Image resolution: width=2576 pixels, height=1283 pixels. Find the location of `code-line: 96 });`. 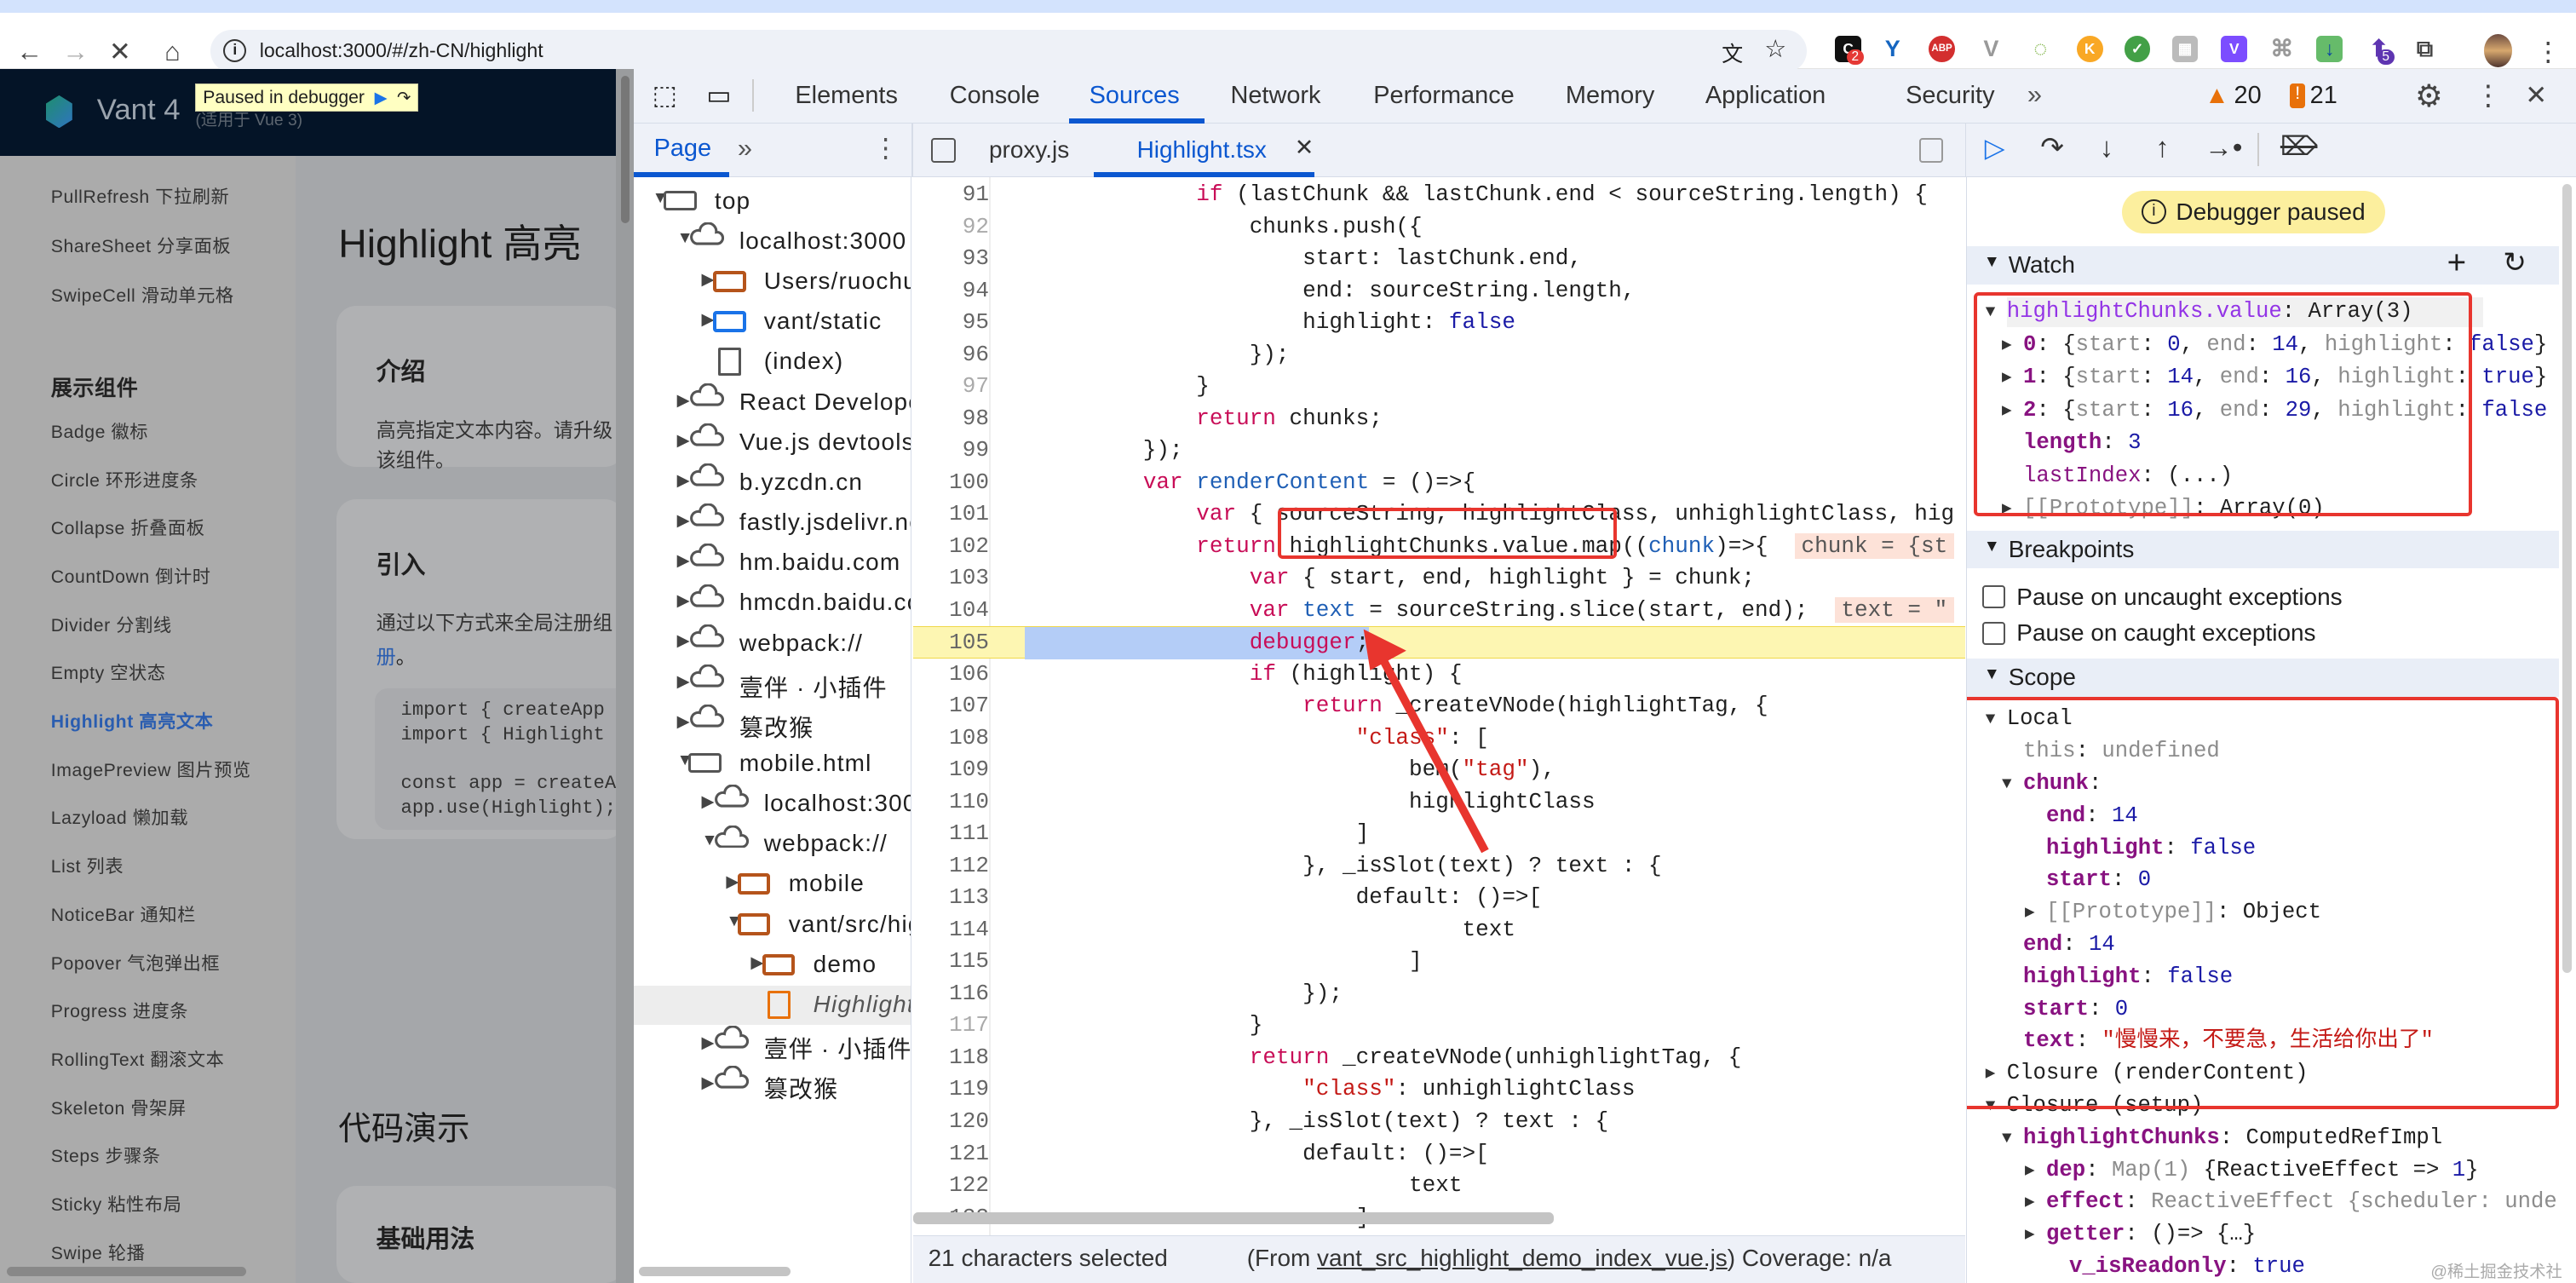

code-line: 96 }); is located at coordinates (1439, 355).